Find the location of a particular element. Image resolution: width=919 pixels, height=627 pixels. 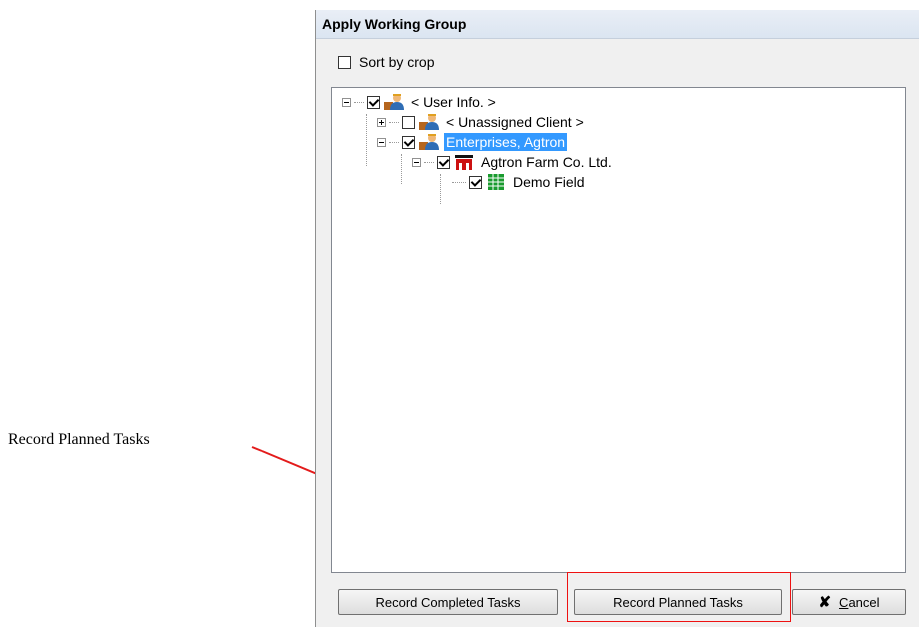

tree-node-label: Demo Field is located at coordinates (549, 182).